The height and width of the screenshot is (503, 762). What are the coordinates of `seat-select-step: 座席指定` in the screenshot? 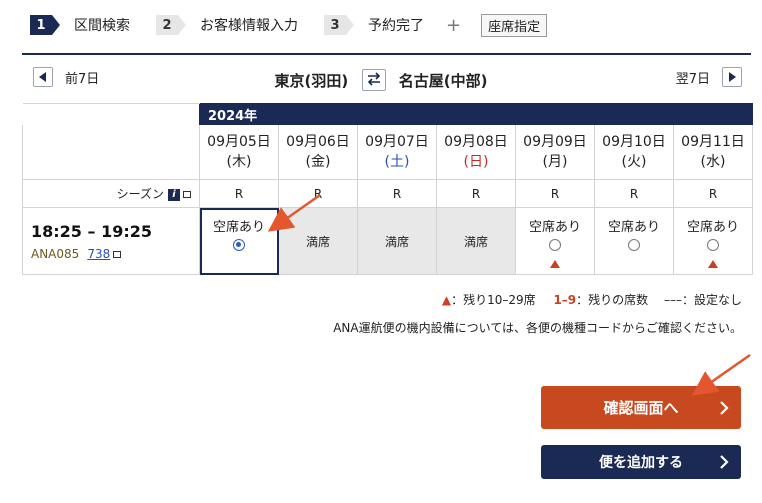 It's located at (514, 25).